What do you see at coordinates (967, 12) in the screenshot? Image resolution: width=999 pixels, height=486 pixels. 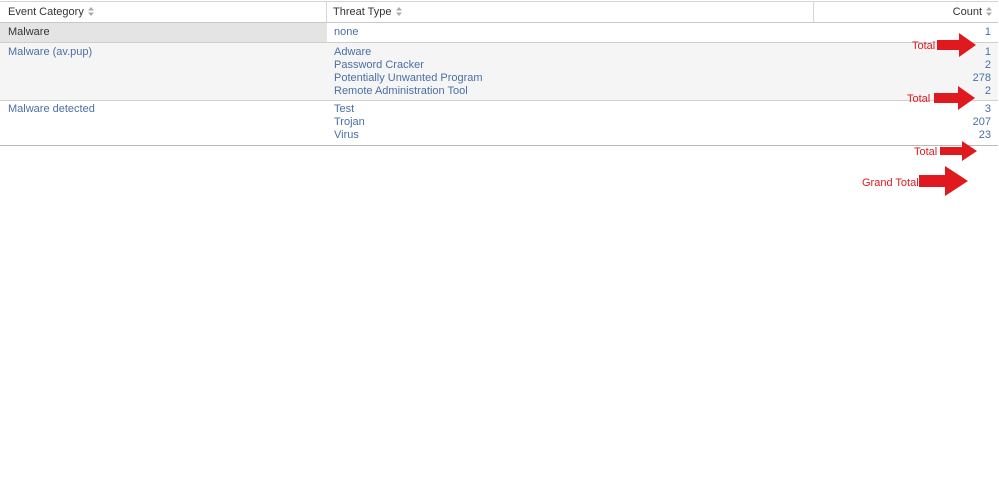 I see `column-header-label: Count` at bounding box center [967, 12].